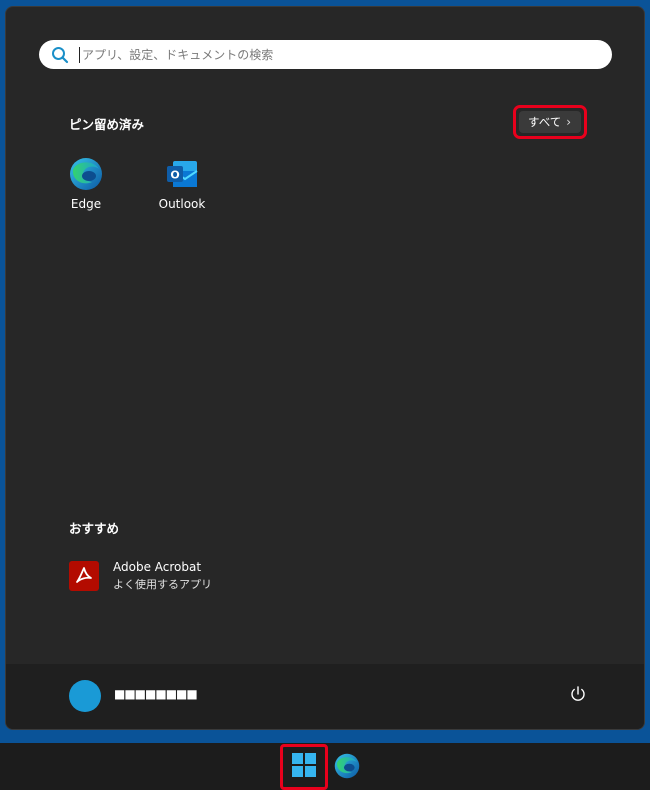 Image resolution: width=650 pixels, height=790 pixels. I want to click on start-menu-footer: ■■■■■■■■, so click(325, 696).